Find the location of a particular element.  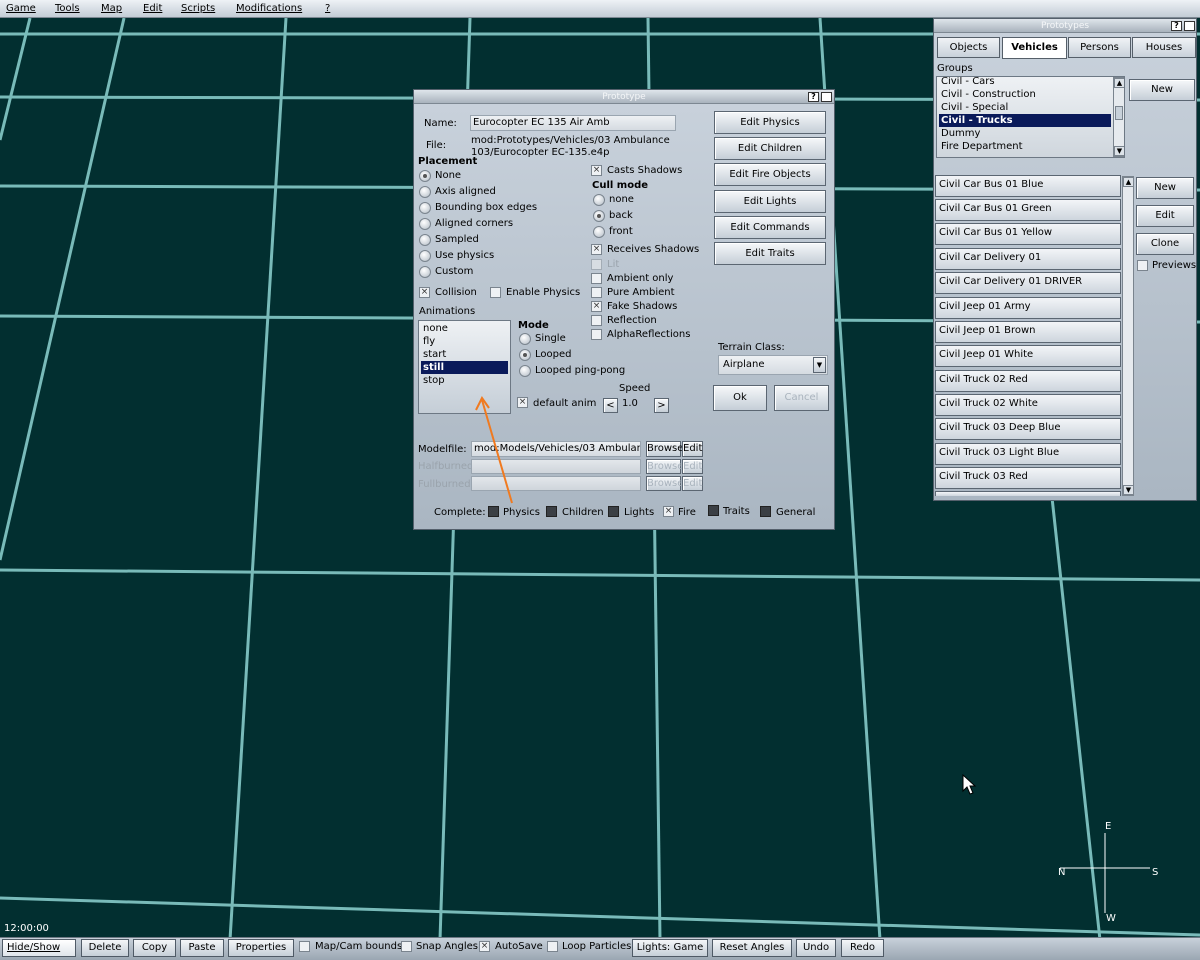

placement-radio-custom is located at coordinates (425, 272).